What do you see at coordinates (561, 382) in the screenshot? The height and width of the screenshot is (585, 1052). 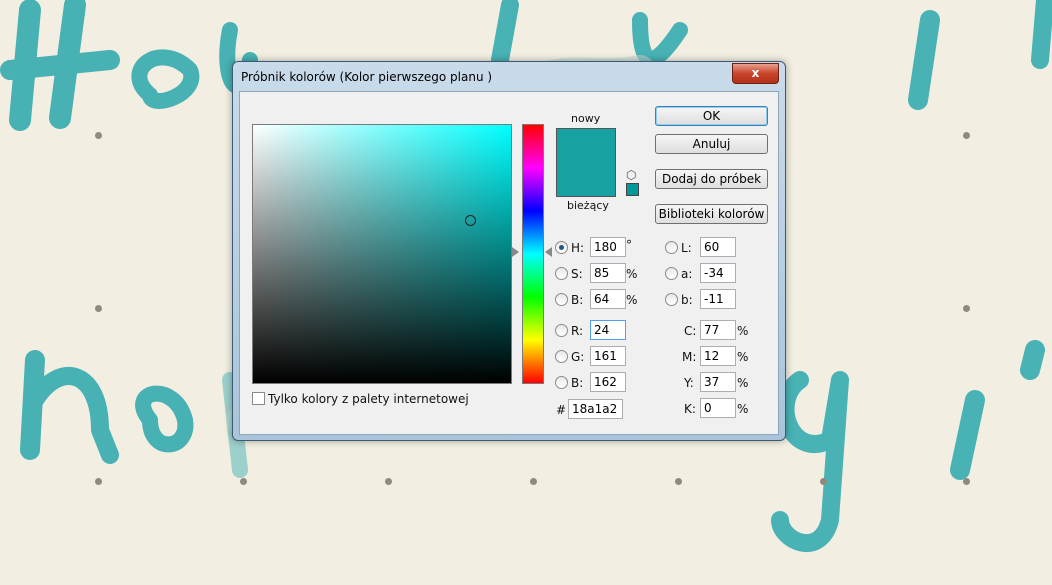 I see `blue-radio` at bounding box center [561, 382].